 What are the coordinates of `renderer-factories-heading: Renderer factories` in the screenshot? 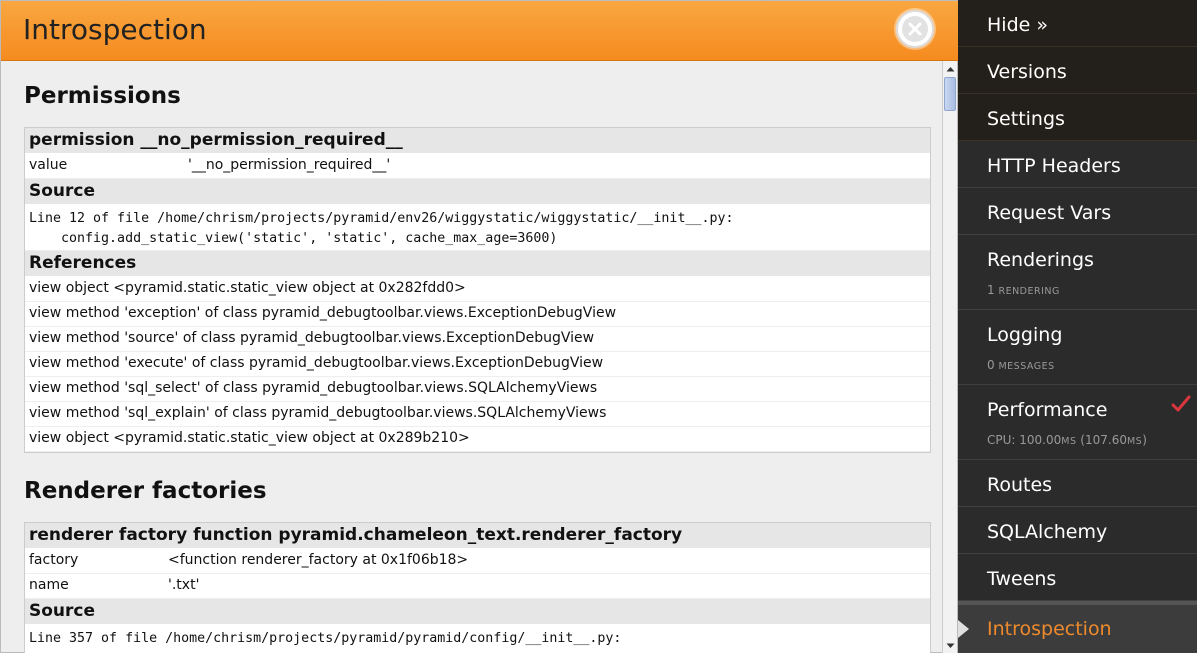 It's located at (145, 491).